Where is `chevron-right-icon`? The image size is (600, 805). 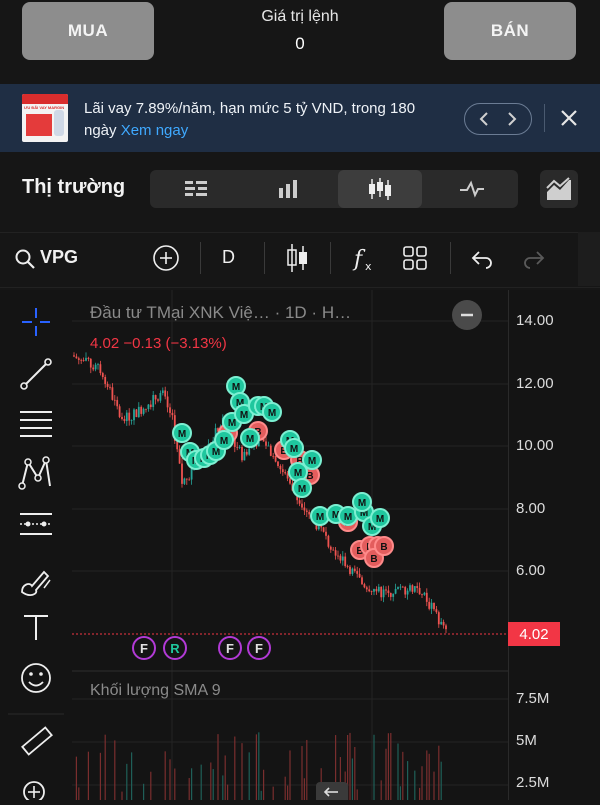
chevron-right-icon is located at coordinates (512, 119).